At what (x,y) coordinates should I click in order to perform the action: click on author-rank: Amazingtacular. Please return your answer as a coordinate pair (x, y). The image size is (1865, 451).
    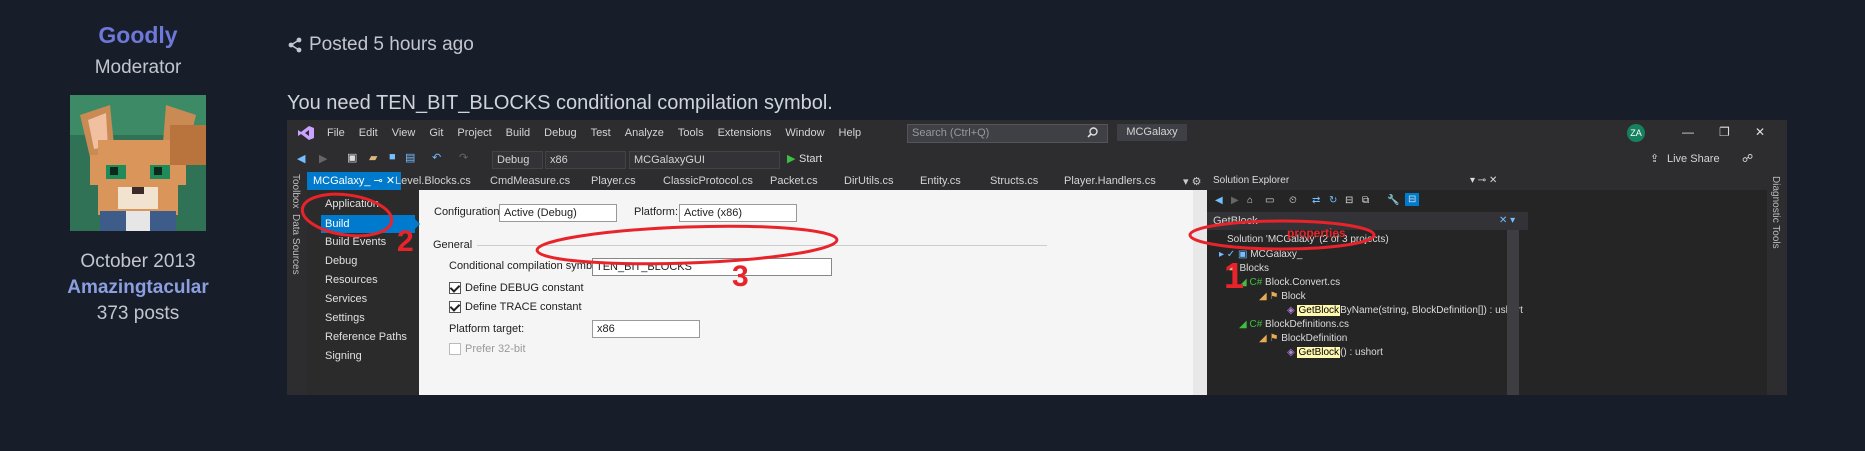
    Looking at the image, I should click on (138, 287).